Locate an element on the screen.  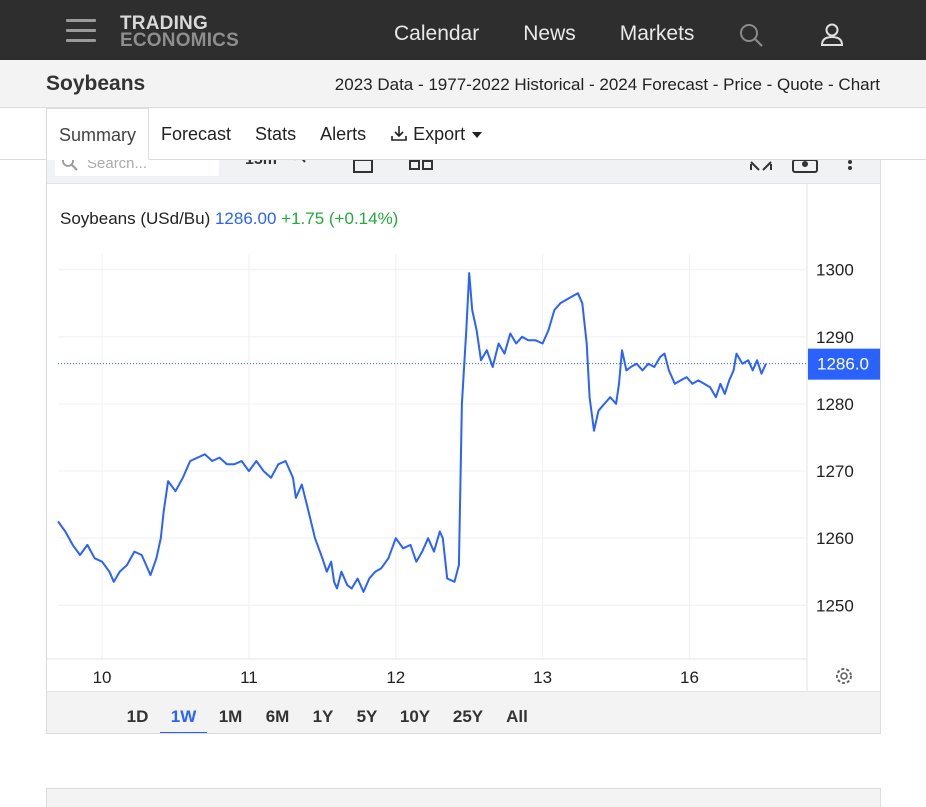
x-tick-label: 12 is located at coordinates (395, 677).